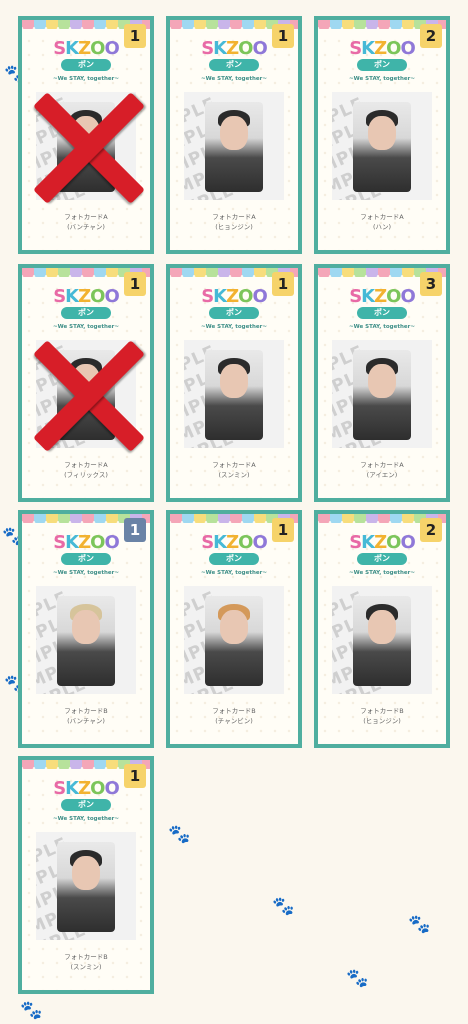 This screenshot has height=1024, width=468. What do you see at coordinates (89, 396) in the screenshot?
I see `crossed-out-mark` at bounding box center [89, 396].